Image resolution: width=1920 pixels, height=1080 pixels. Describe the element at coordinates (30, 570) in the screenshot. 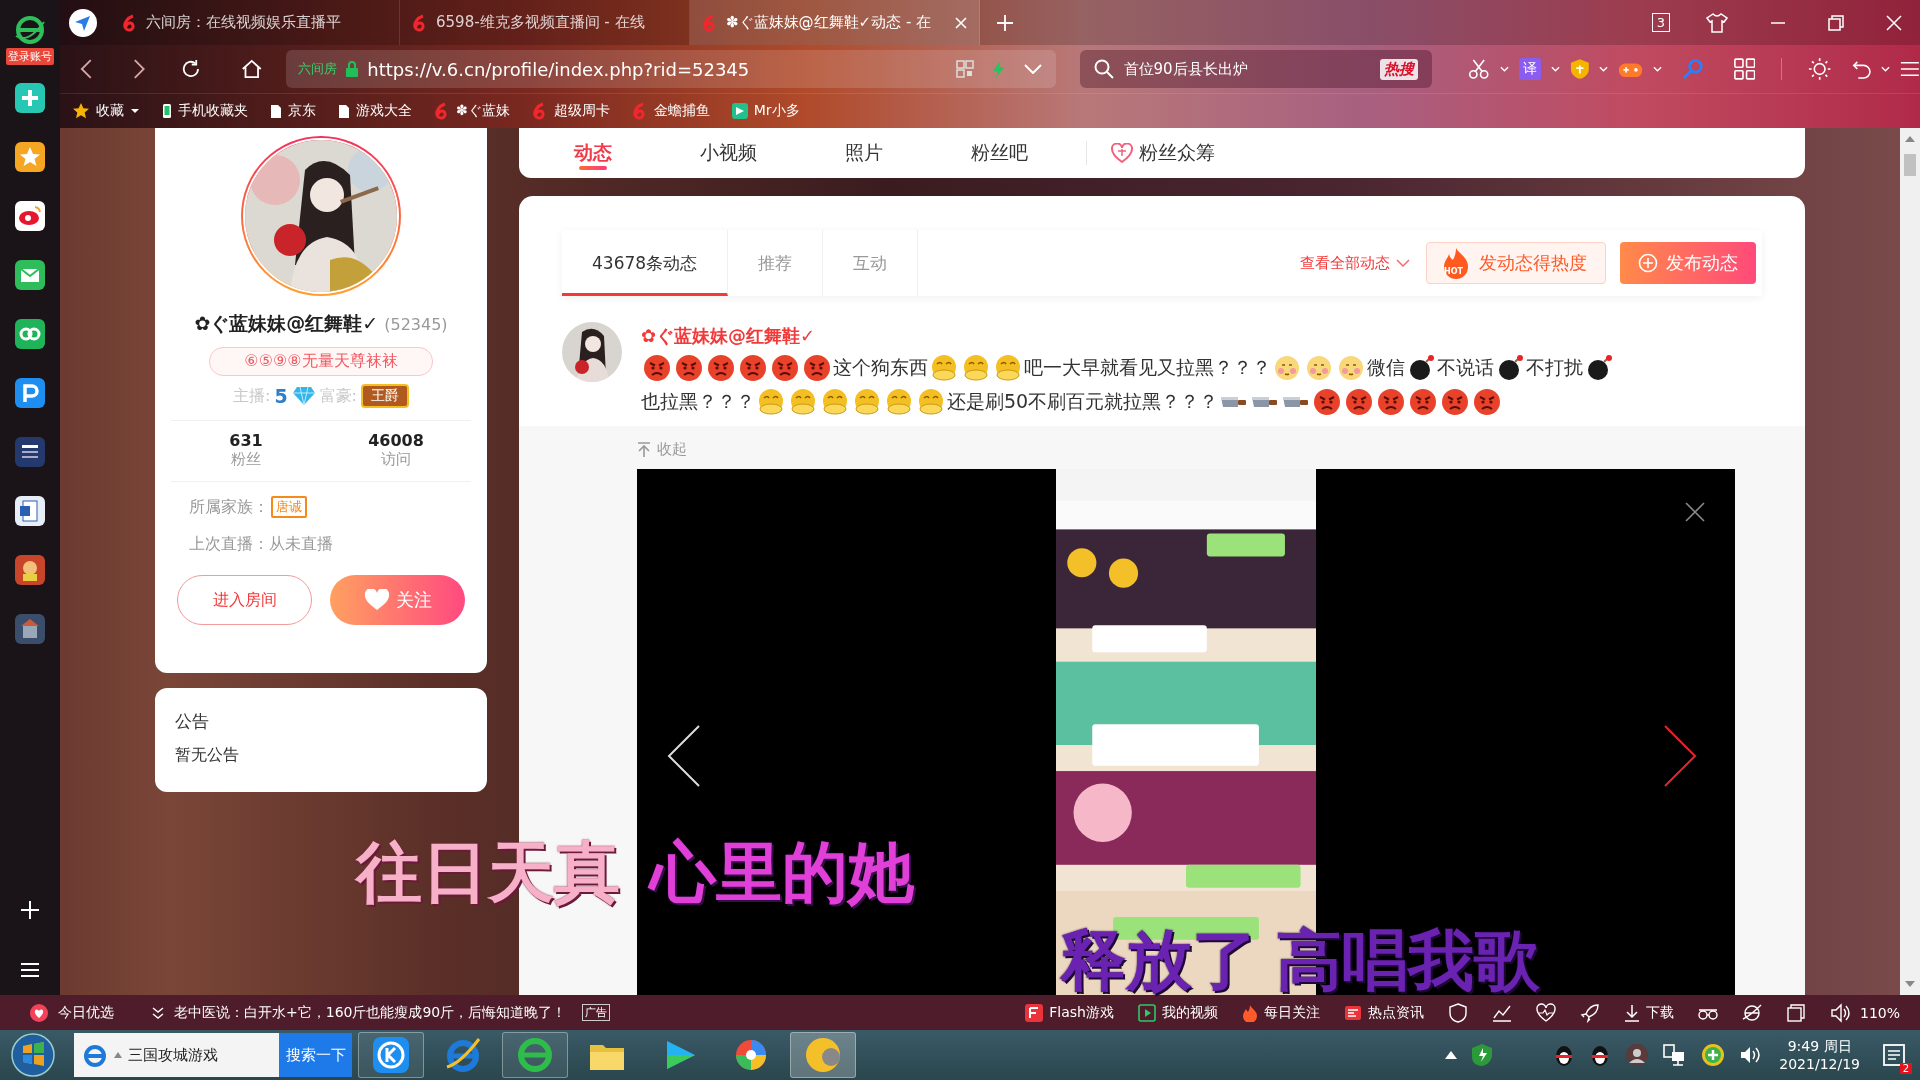

I see `character-icon` at that location.